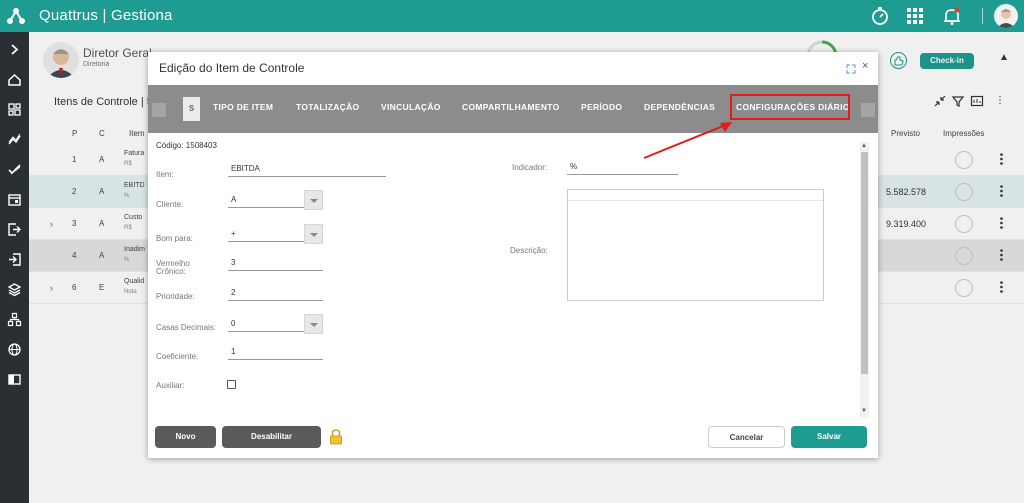  Describe the element at coordinates (14, 229) in the screenshot. I see `export-icon` at that location.